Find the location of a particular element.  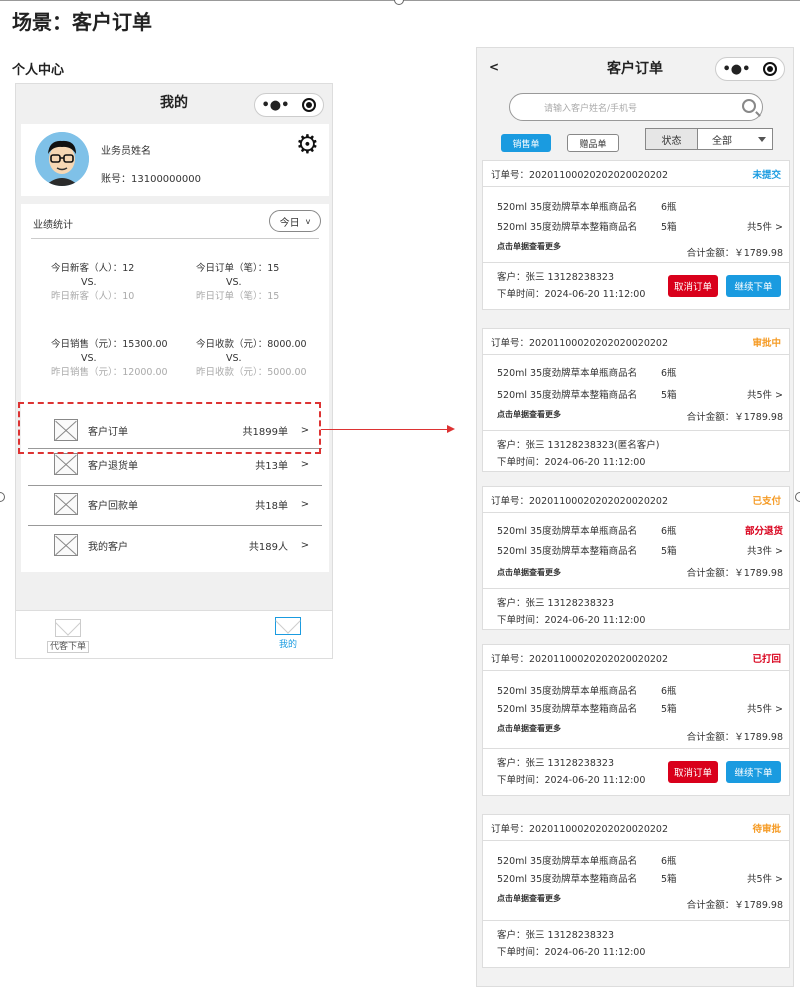

item-total: 共3件 > is located at coordinates (765, 550).